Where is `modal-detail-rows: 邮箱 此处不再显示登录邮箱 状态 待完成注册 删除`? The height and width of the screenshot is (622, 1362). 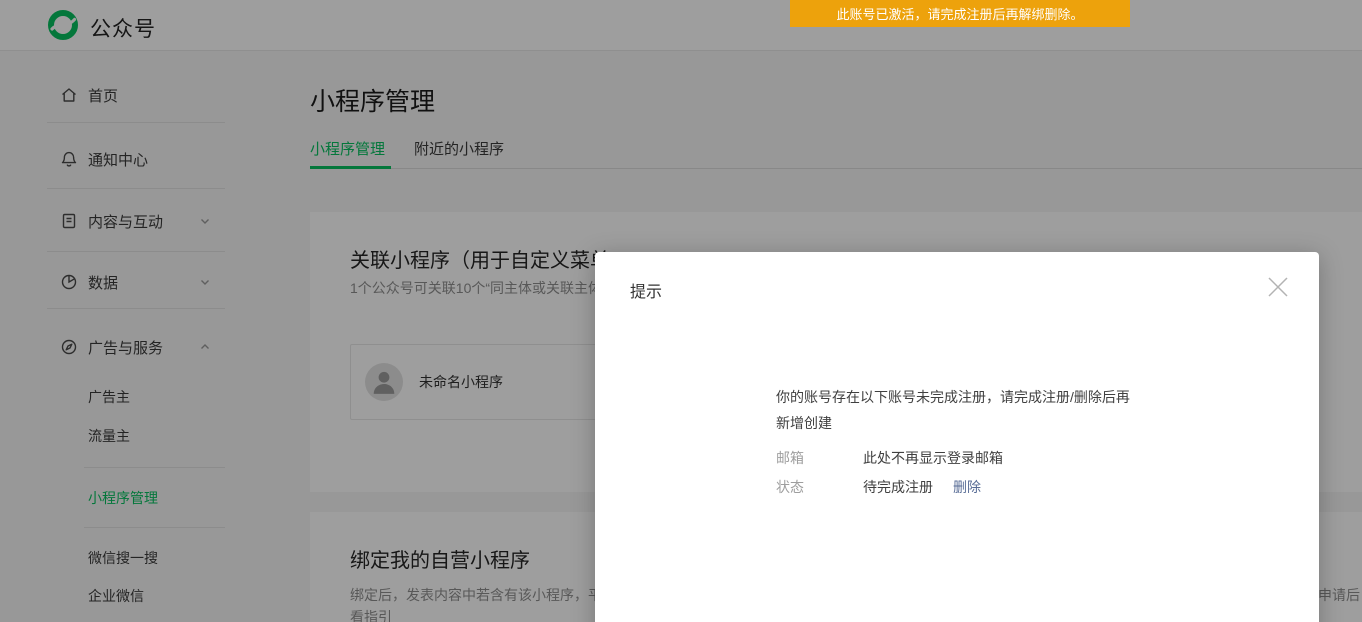 modal-detail-rows: 邮箱 此处不再显示登录邮箱 状态 待完成注册 删除 is located at coordinates (976, 472).